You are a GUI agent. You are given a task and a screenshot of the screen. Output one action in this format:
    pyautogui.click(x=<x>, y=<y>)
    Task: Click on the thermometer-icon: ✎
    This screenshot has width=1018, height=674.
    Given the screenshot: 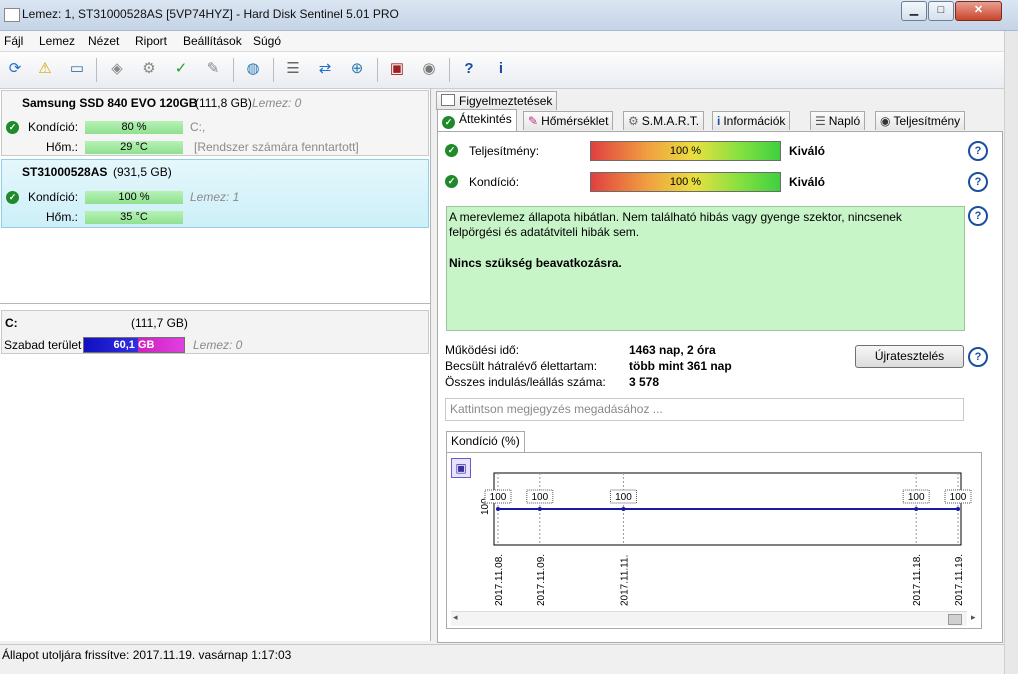 What is the action you would take?
    pyautogui.click(x=533, y=121)
    